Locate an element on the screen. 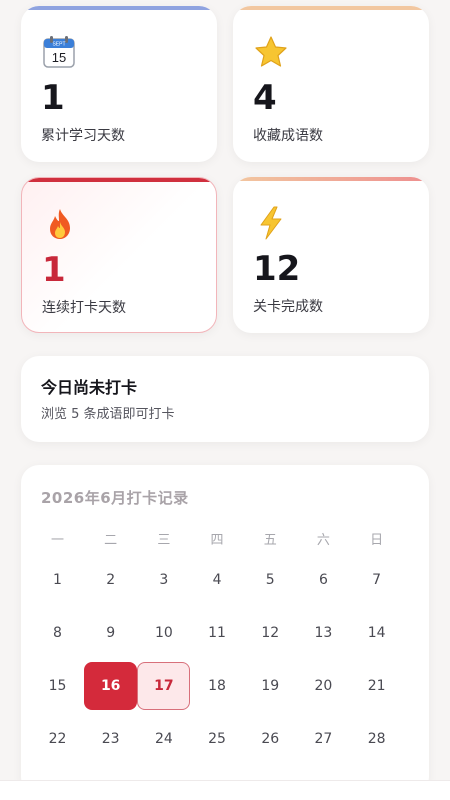  calendar-icon: SEPT 15 is located at coordinates (59, 52).